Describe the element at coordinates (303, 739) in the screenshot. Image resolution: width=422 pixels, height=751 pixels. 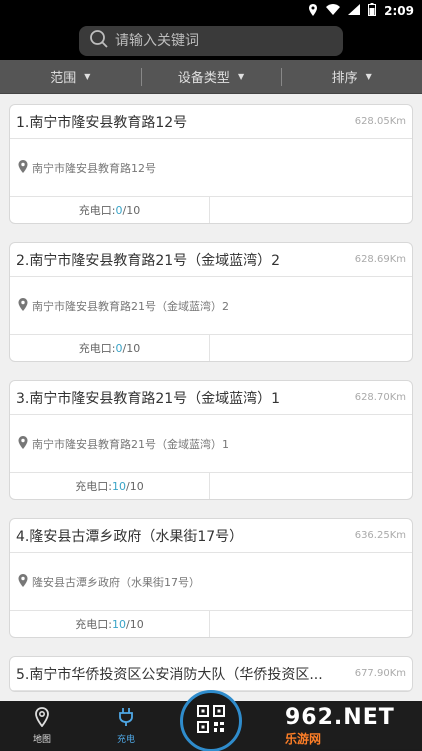
I see `watermark-bottom: 乐游网` at that location.